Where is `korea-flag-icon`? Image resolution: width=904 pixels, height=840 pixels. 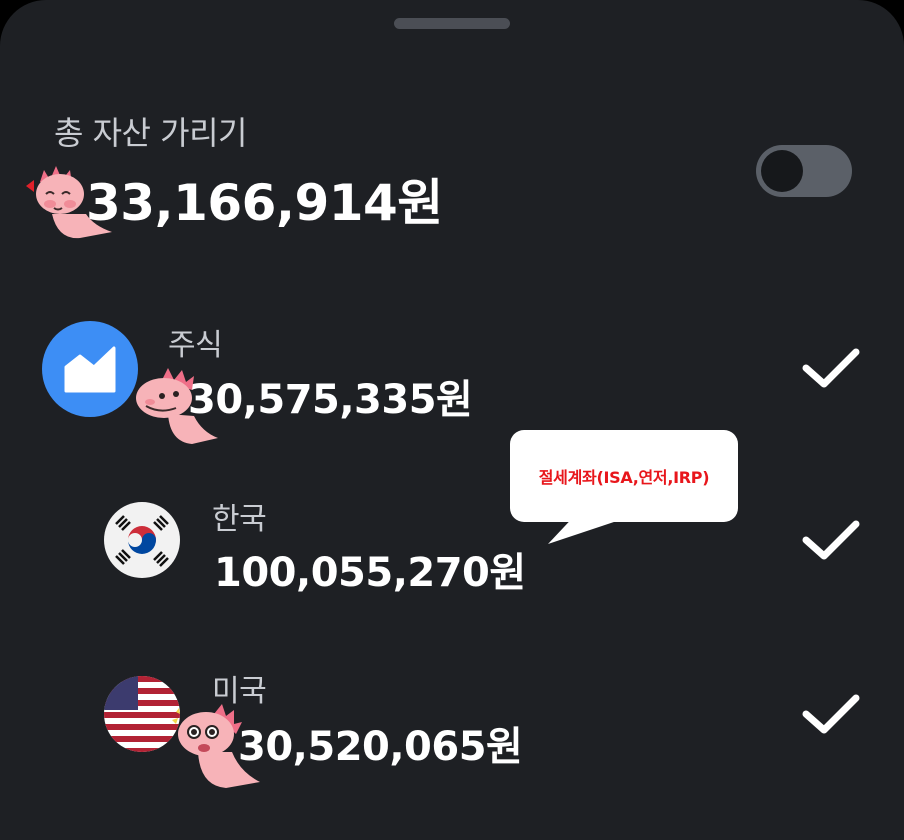 korea-flag-icon is located at coordinates (142, 540).